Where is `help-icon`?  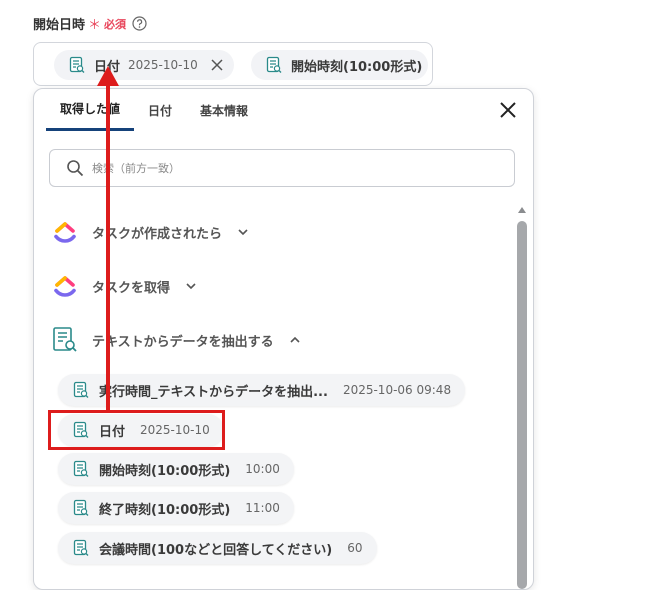
help-icon is located at coordinates (139, 23).